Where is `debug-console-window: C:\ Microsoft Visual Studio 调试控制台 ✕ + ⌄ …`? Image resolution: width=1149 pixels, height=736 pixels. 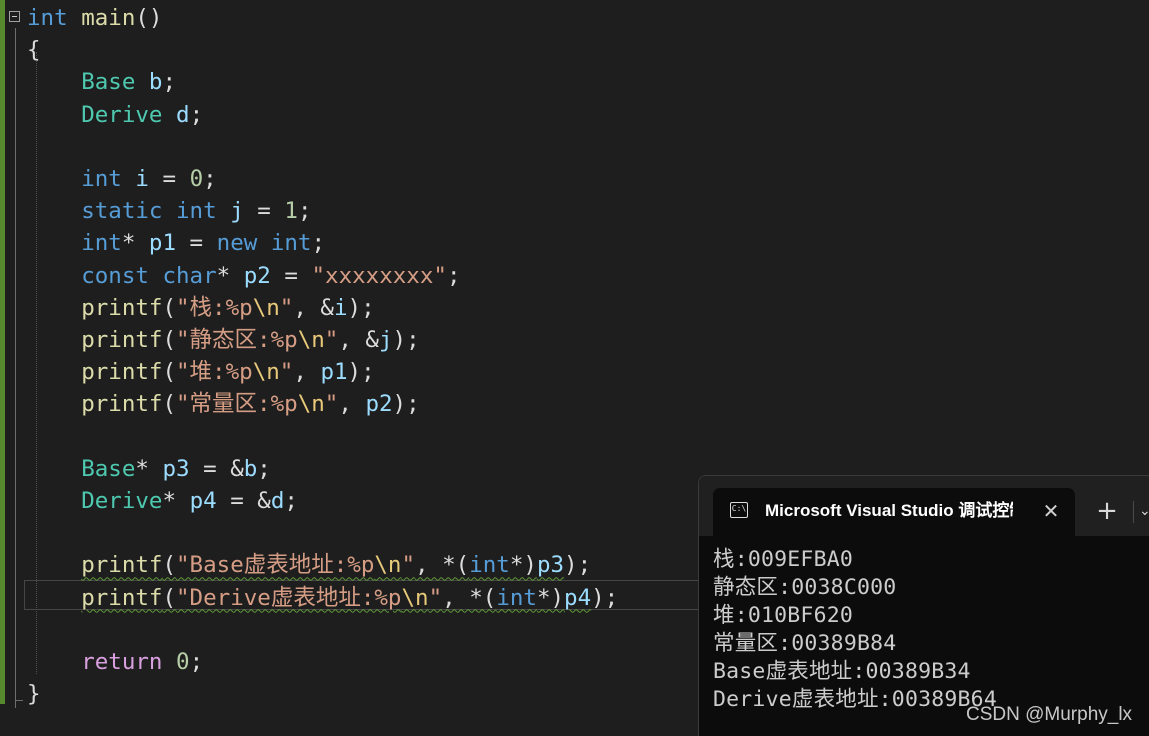
debug-console-window: C:\ Microsoft Visual Studio 调试控制台 ✕ + ⌄ … is located at coordinates (923, 605).